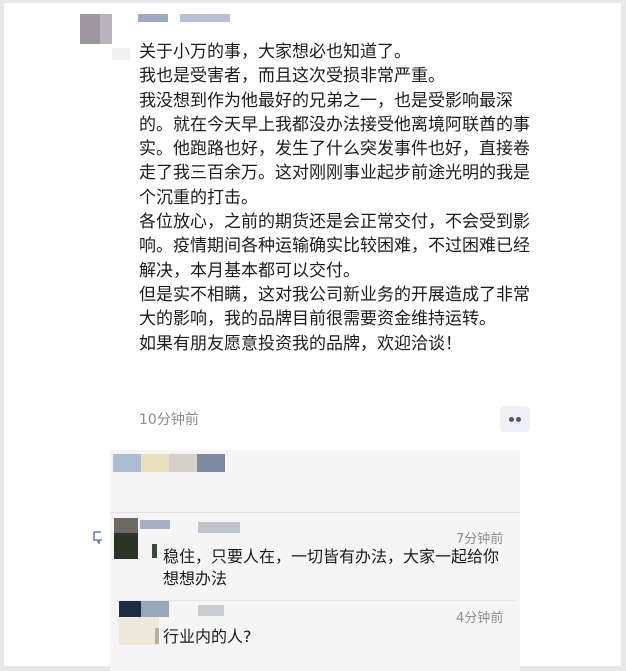  I want to click on comment-text: 稳住，只要人在，一切皆有办法，大家一起给你想想办法, so click(338, 568).